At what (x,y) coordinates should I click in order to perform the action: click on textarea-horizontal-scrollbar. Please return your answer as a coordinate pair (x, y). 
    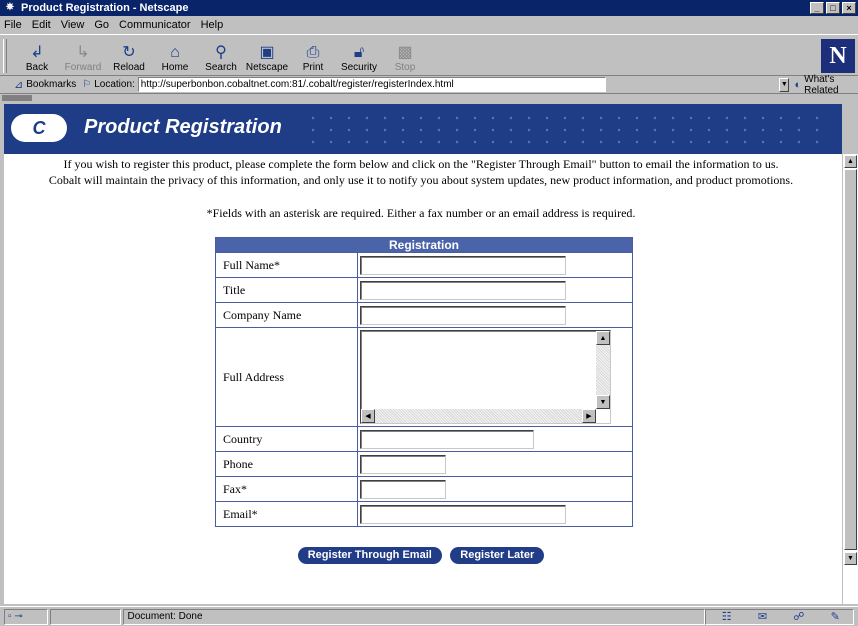
    Looking at the image, I should click on (478, 416).